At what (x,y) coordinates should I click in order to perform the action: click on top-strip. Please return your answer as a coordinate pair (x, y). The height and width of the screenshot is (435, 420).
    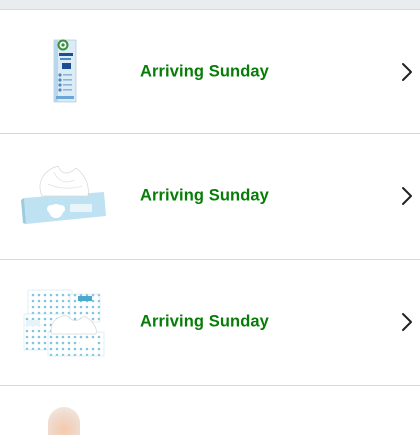
    Looking at the image, I should click on (210, 4).